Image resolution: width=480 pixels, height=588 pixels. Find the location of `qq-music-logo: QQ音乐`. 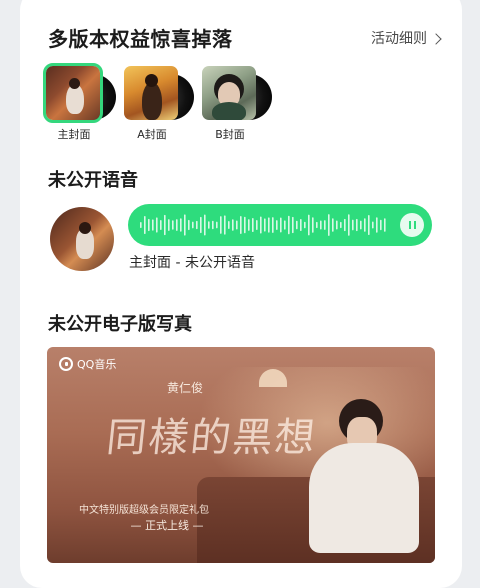

qq-music-logo: QQ音乐 is located at coordinates (87, 364).